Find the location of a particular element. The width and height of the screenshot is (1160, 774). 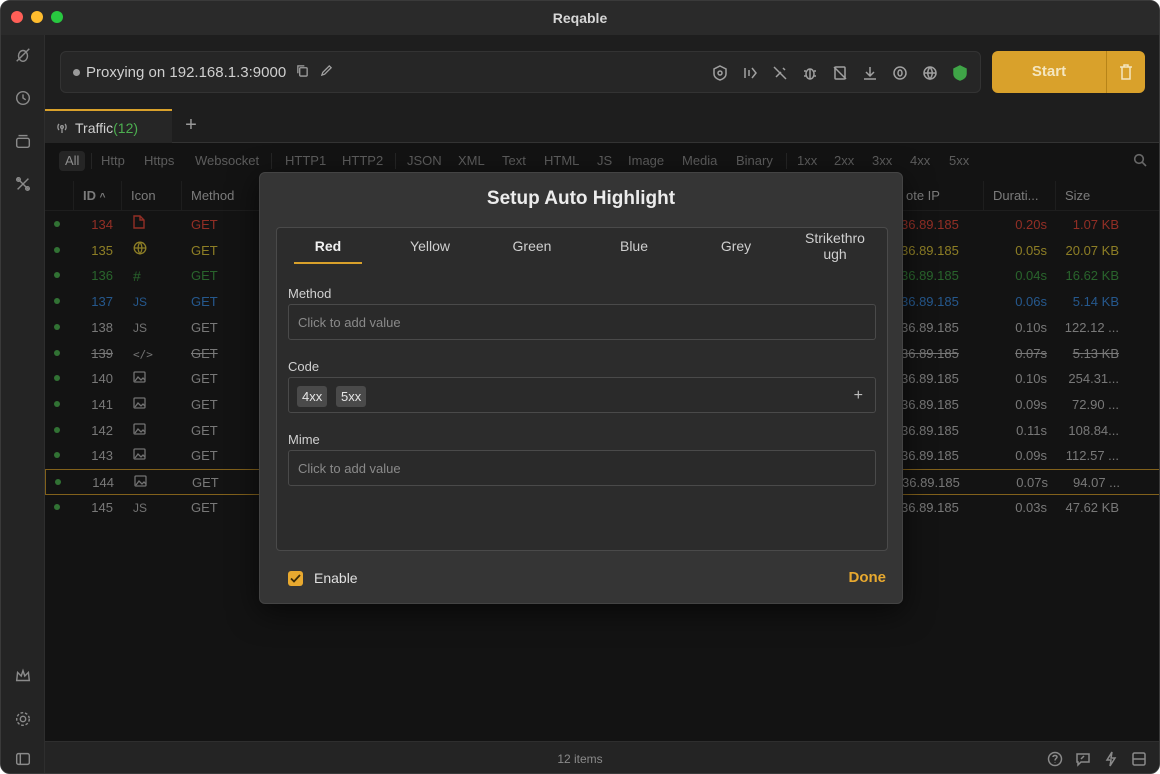

checkmark-icon is located at coordinates (295, 578).